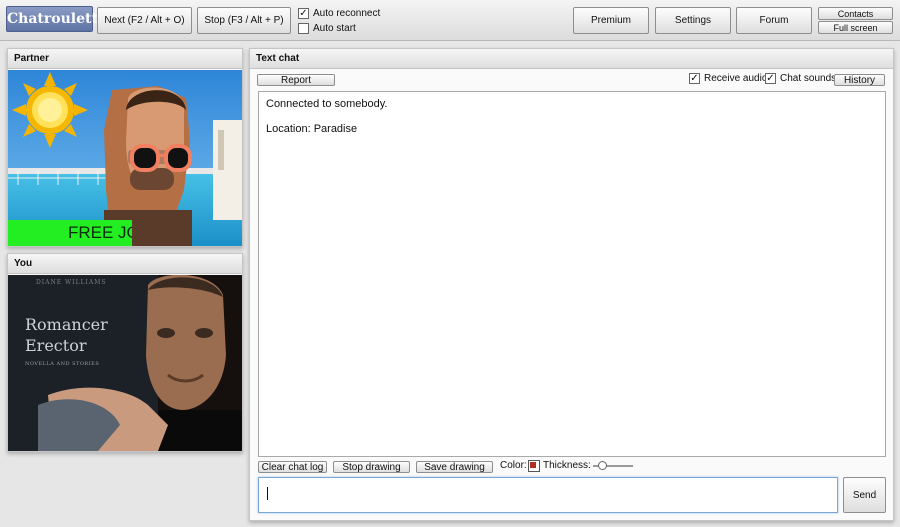 The width and height of the screenshot is (900, 527). Describe the element at coordinates (334, 28) in the screenshot. I see `auto-start-label: Auto start` at that location.